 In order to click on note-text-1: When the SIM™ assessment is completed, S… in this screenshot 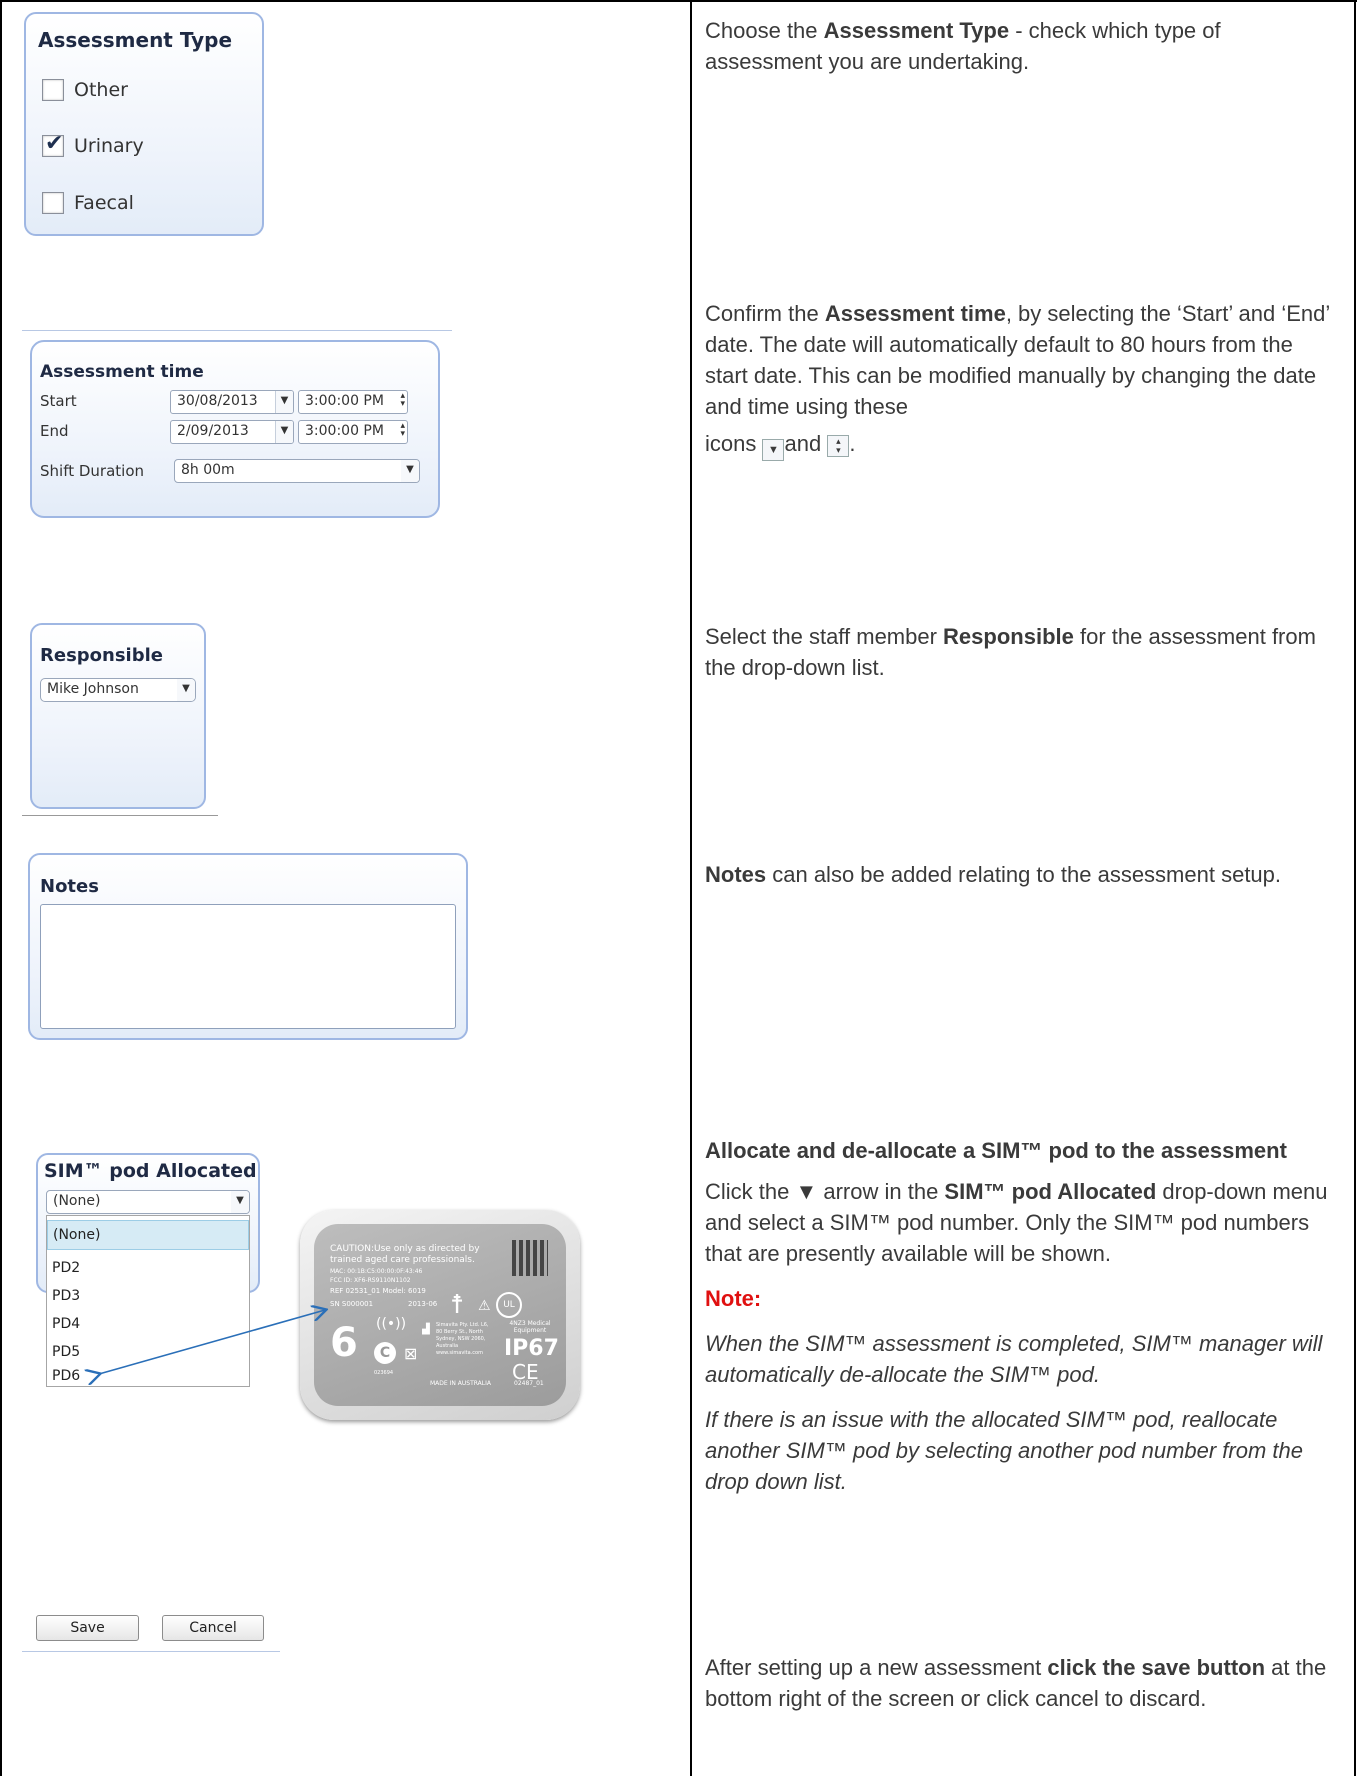, I will do `click(1014, 1359)`.